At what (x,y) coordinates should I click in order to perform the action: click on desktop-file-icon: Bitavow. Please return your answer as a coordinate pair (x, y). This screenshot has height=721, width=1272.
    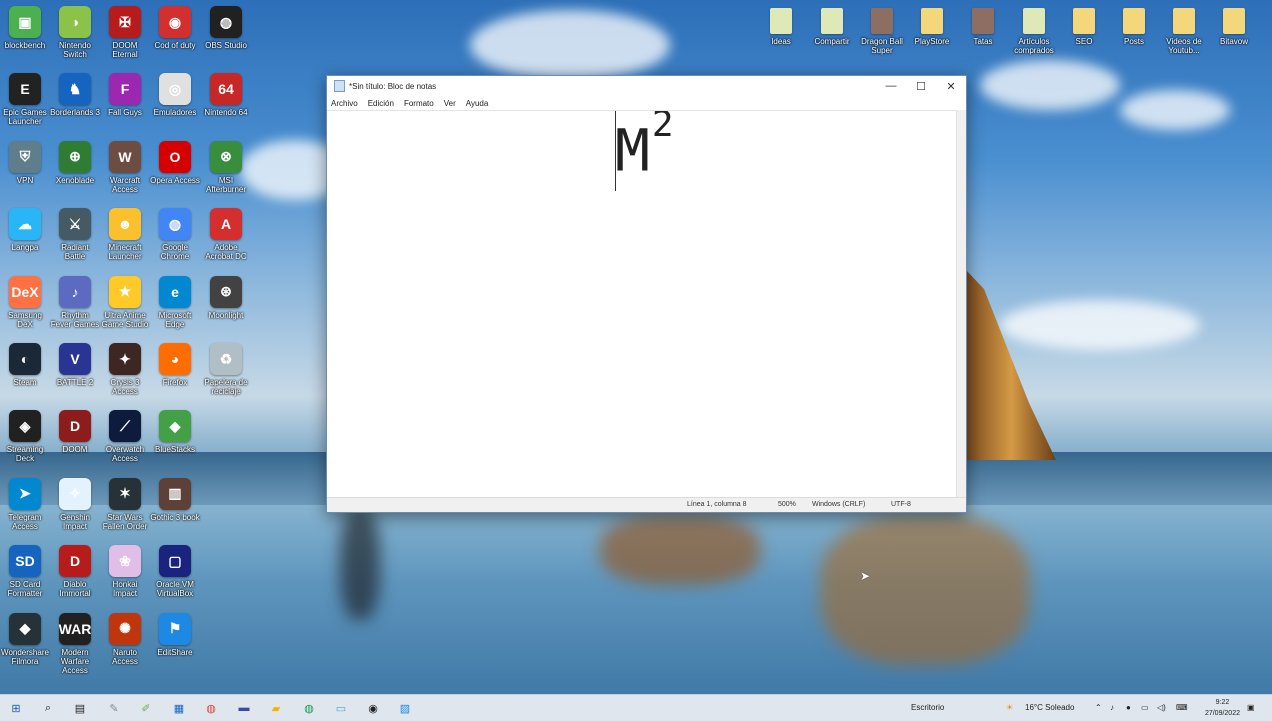
    Looking at the image, I should click on (1234, 35).